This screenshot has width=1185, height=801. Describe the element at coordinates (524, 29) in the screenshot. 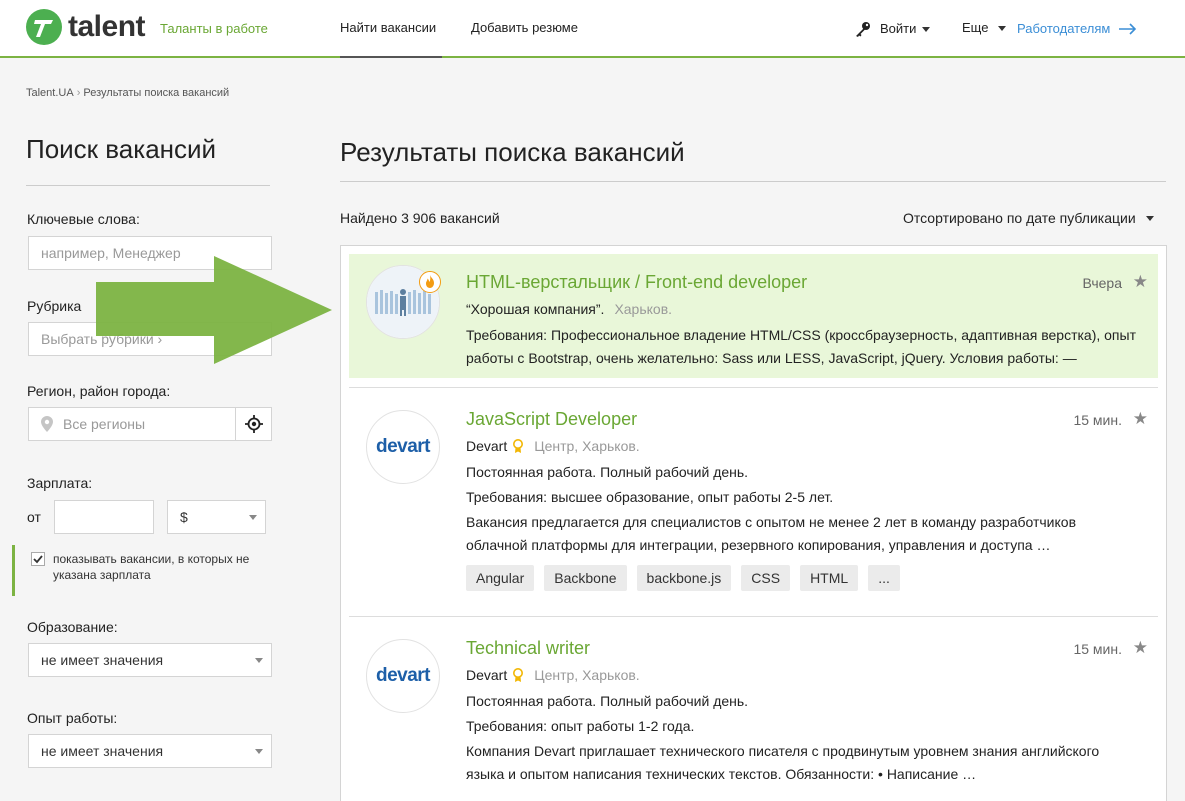

I see `nav-add-resume: Добавить резюме` at that location.